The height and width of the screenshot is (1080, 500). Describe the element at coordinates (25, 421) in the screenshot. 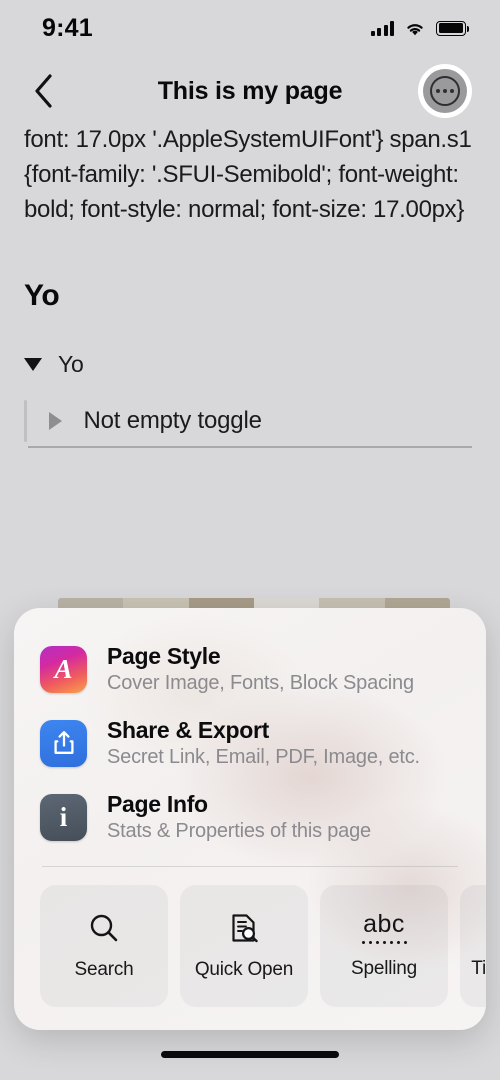

I see `toggle-guide-line` at that location.